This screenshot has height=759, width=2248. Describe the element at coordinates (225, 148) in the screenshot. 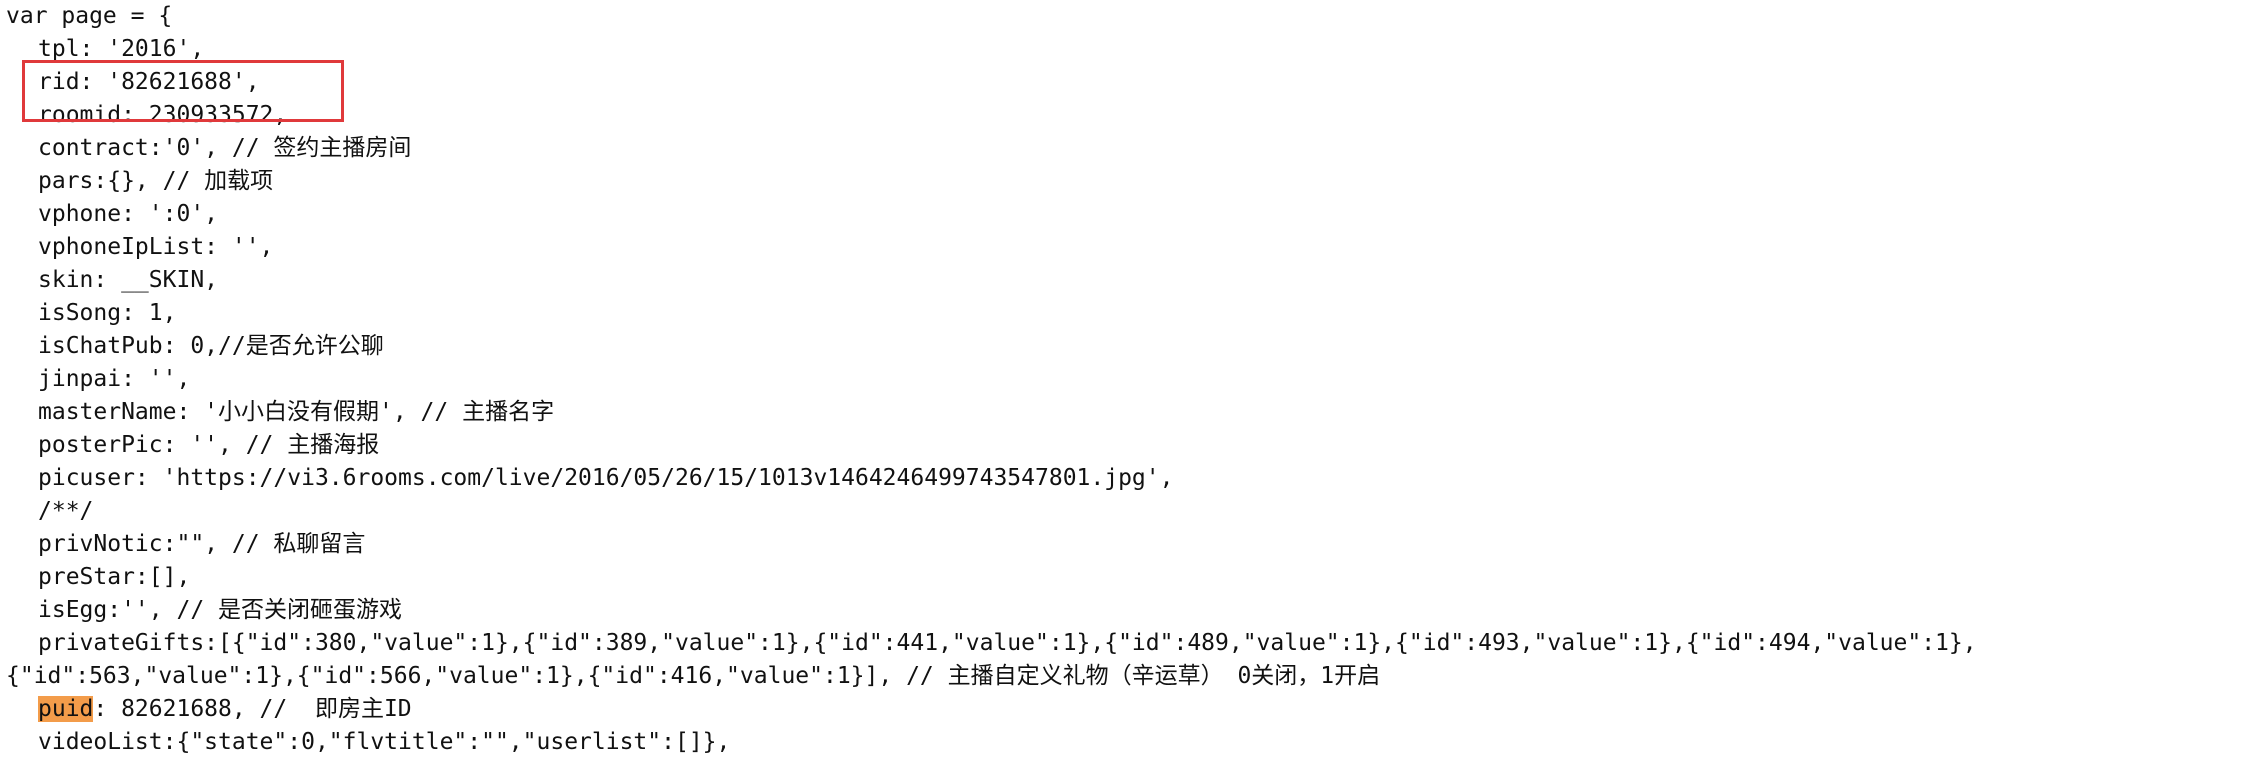

I see `code-line: contract:'0', // 签约主播房间` at that location.